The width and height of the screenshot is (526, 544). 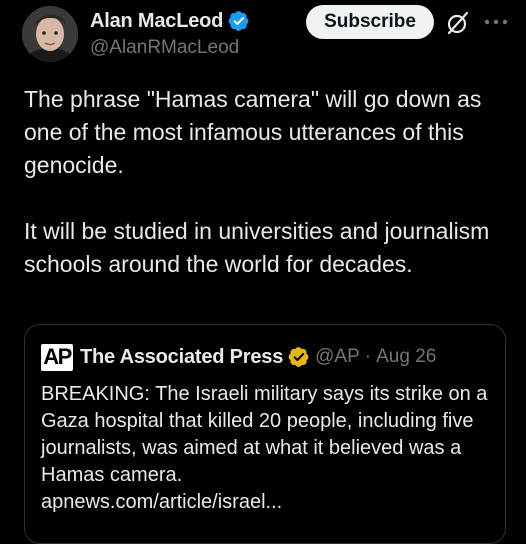 I want to click on subscribe-button: Subscribe, so click(x=370, y=22).